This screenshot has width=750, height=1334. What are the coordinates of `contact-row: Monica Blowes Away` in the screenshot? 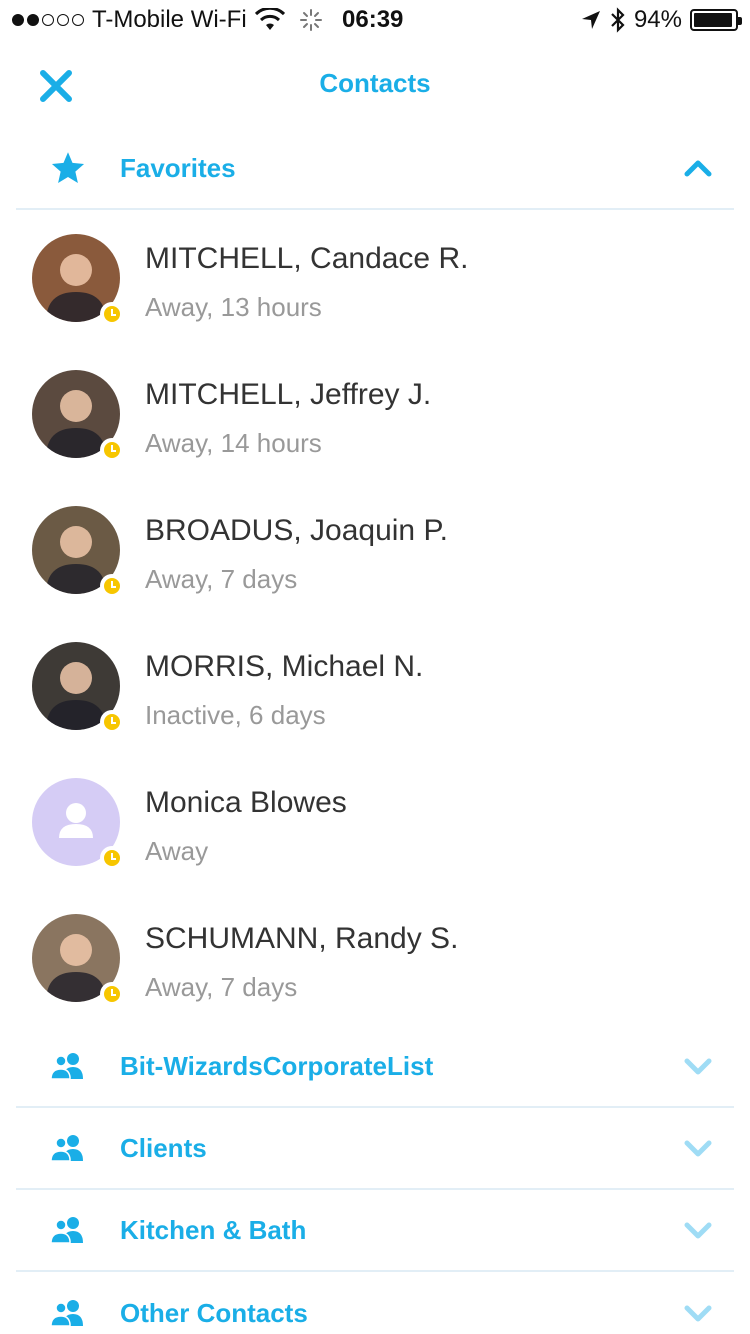 It's located at (375, 822).